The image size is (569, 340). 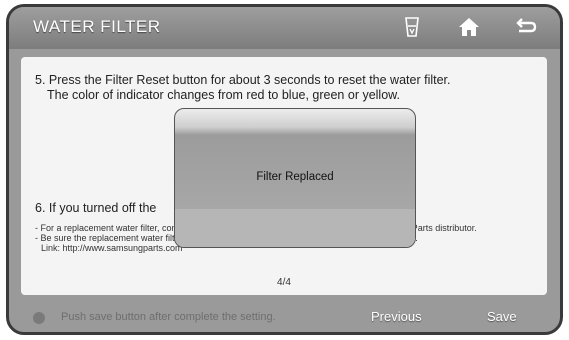 I want to click on previous-button: Previous, so click(x=396, y=316).